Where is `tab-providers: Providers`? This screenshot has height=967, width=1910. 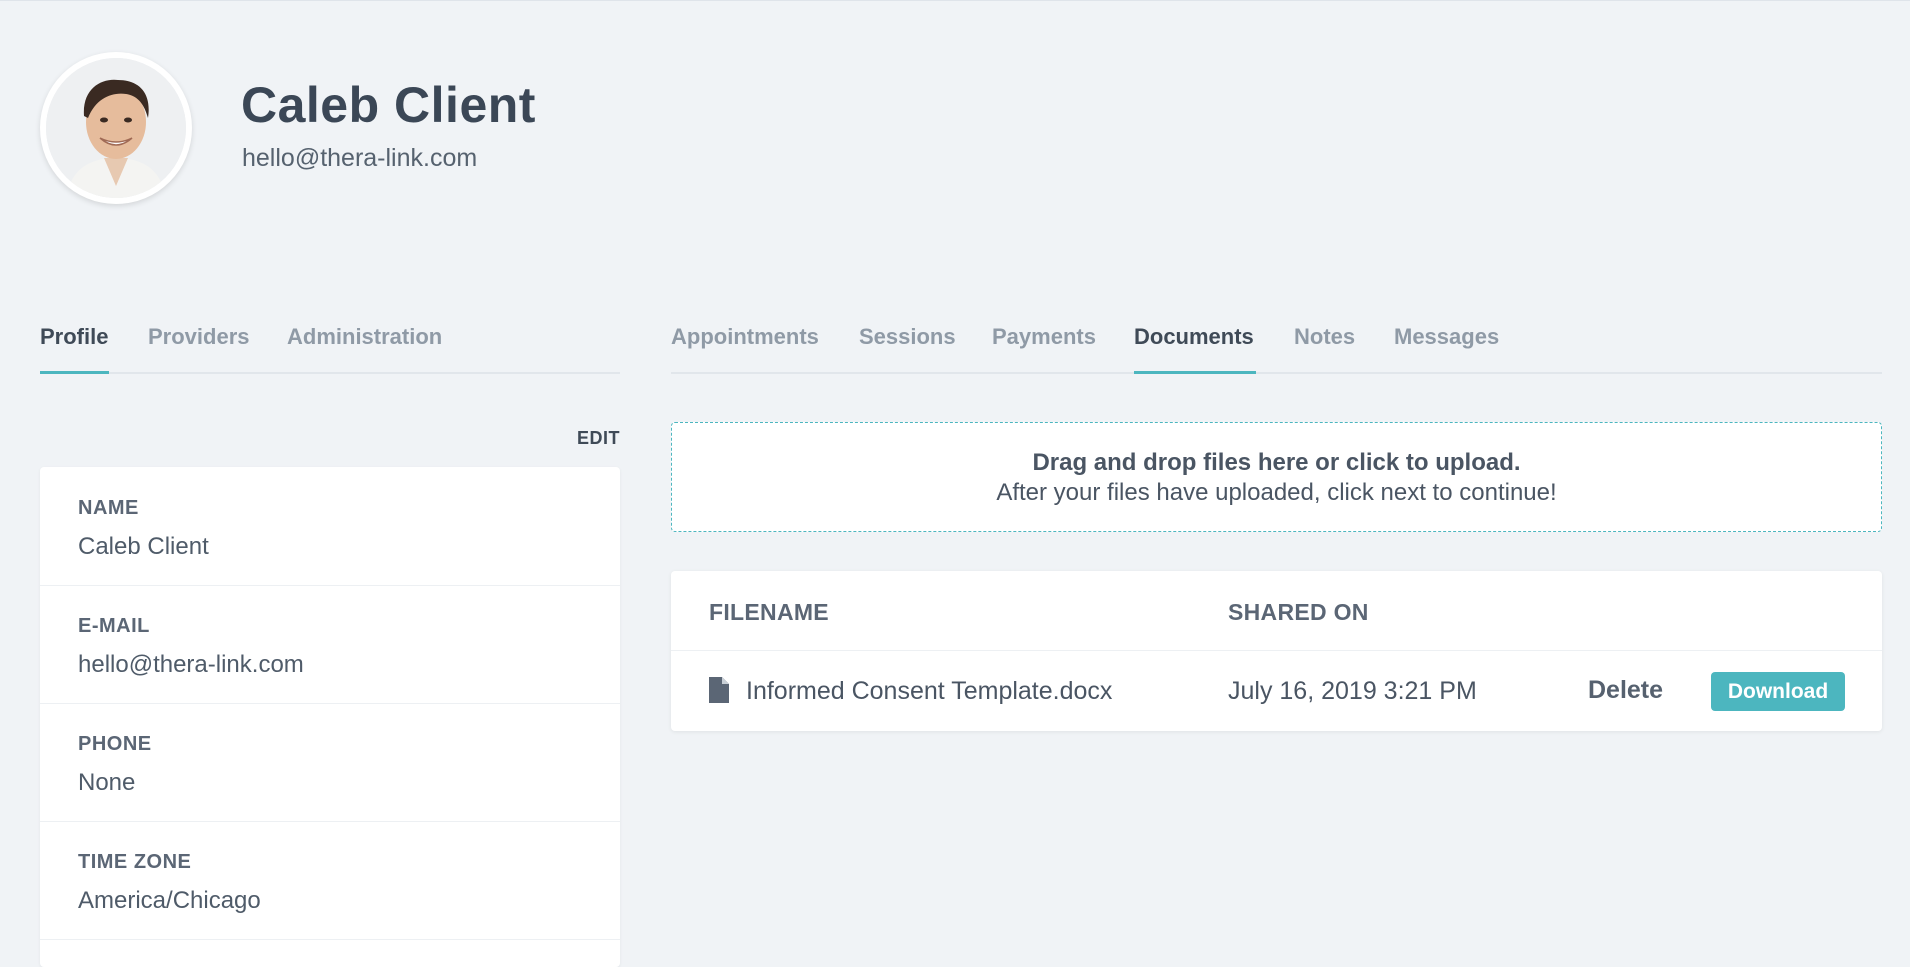 tab-providers: Providers is located at coordinates (199, 347).